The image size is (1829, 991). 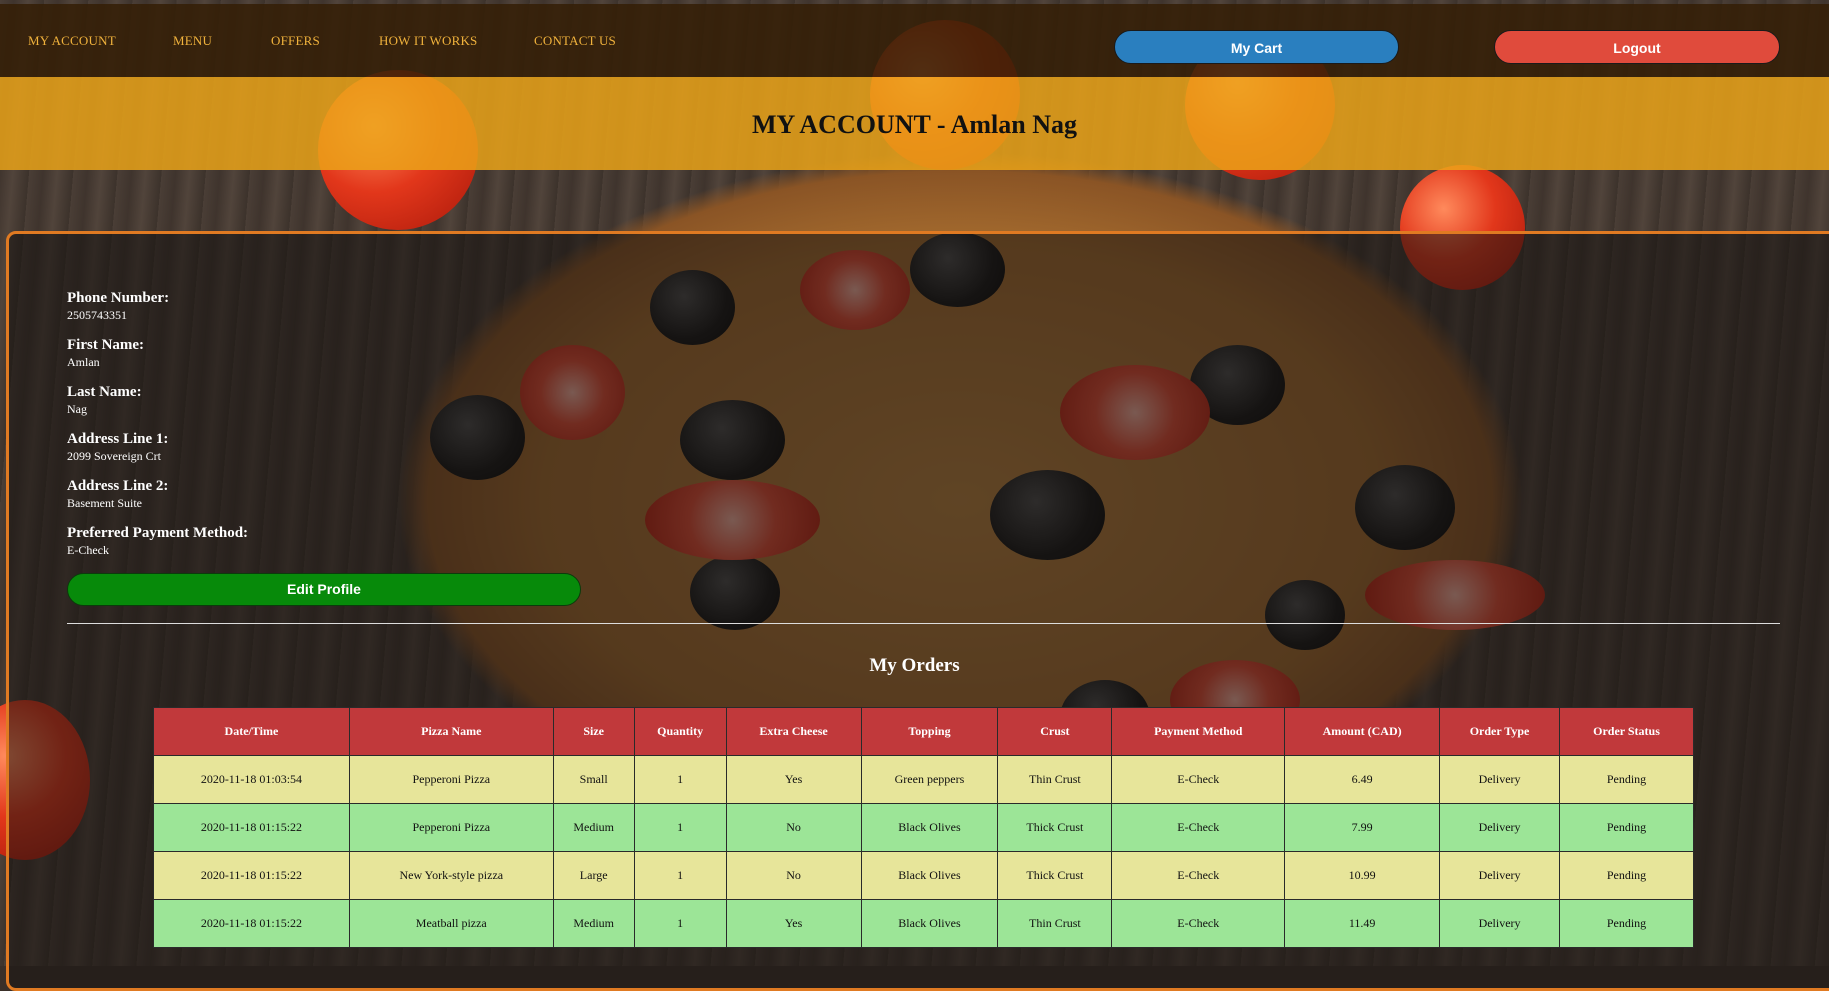 What do you see at coordinates (97, 315) in the screenshot?
I see `phone-number-value: 2505743351` at bounding box center [97, 315].